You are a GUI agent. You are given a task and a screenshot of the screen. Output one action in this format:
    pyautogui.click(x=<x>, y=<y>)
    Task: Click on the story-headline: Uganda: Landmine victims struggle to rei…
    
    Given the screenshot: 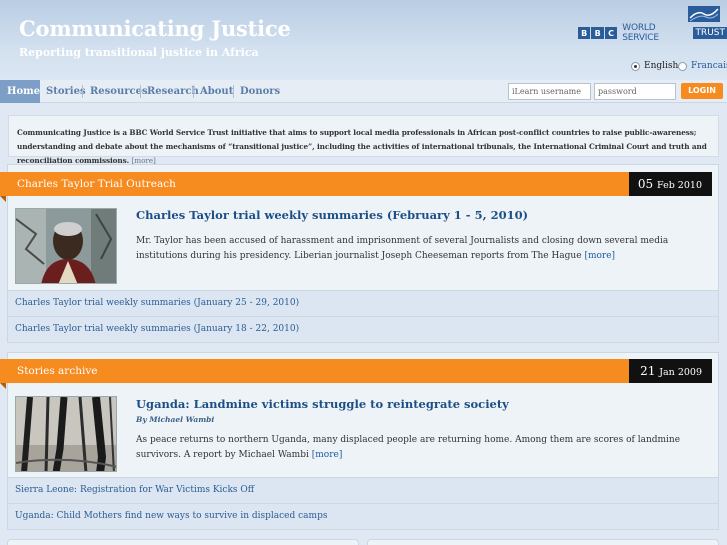 What is the action you would take?
    pyautogui.click(x=322, y=404)
    